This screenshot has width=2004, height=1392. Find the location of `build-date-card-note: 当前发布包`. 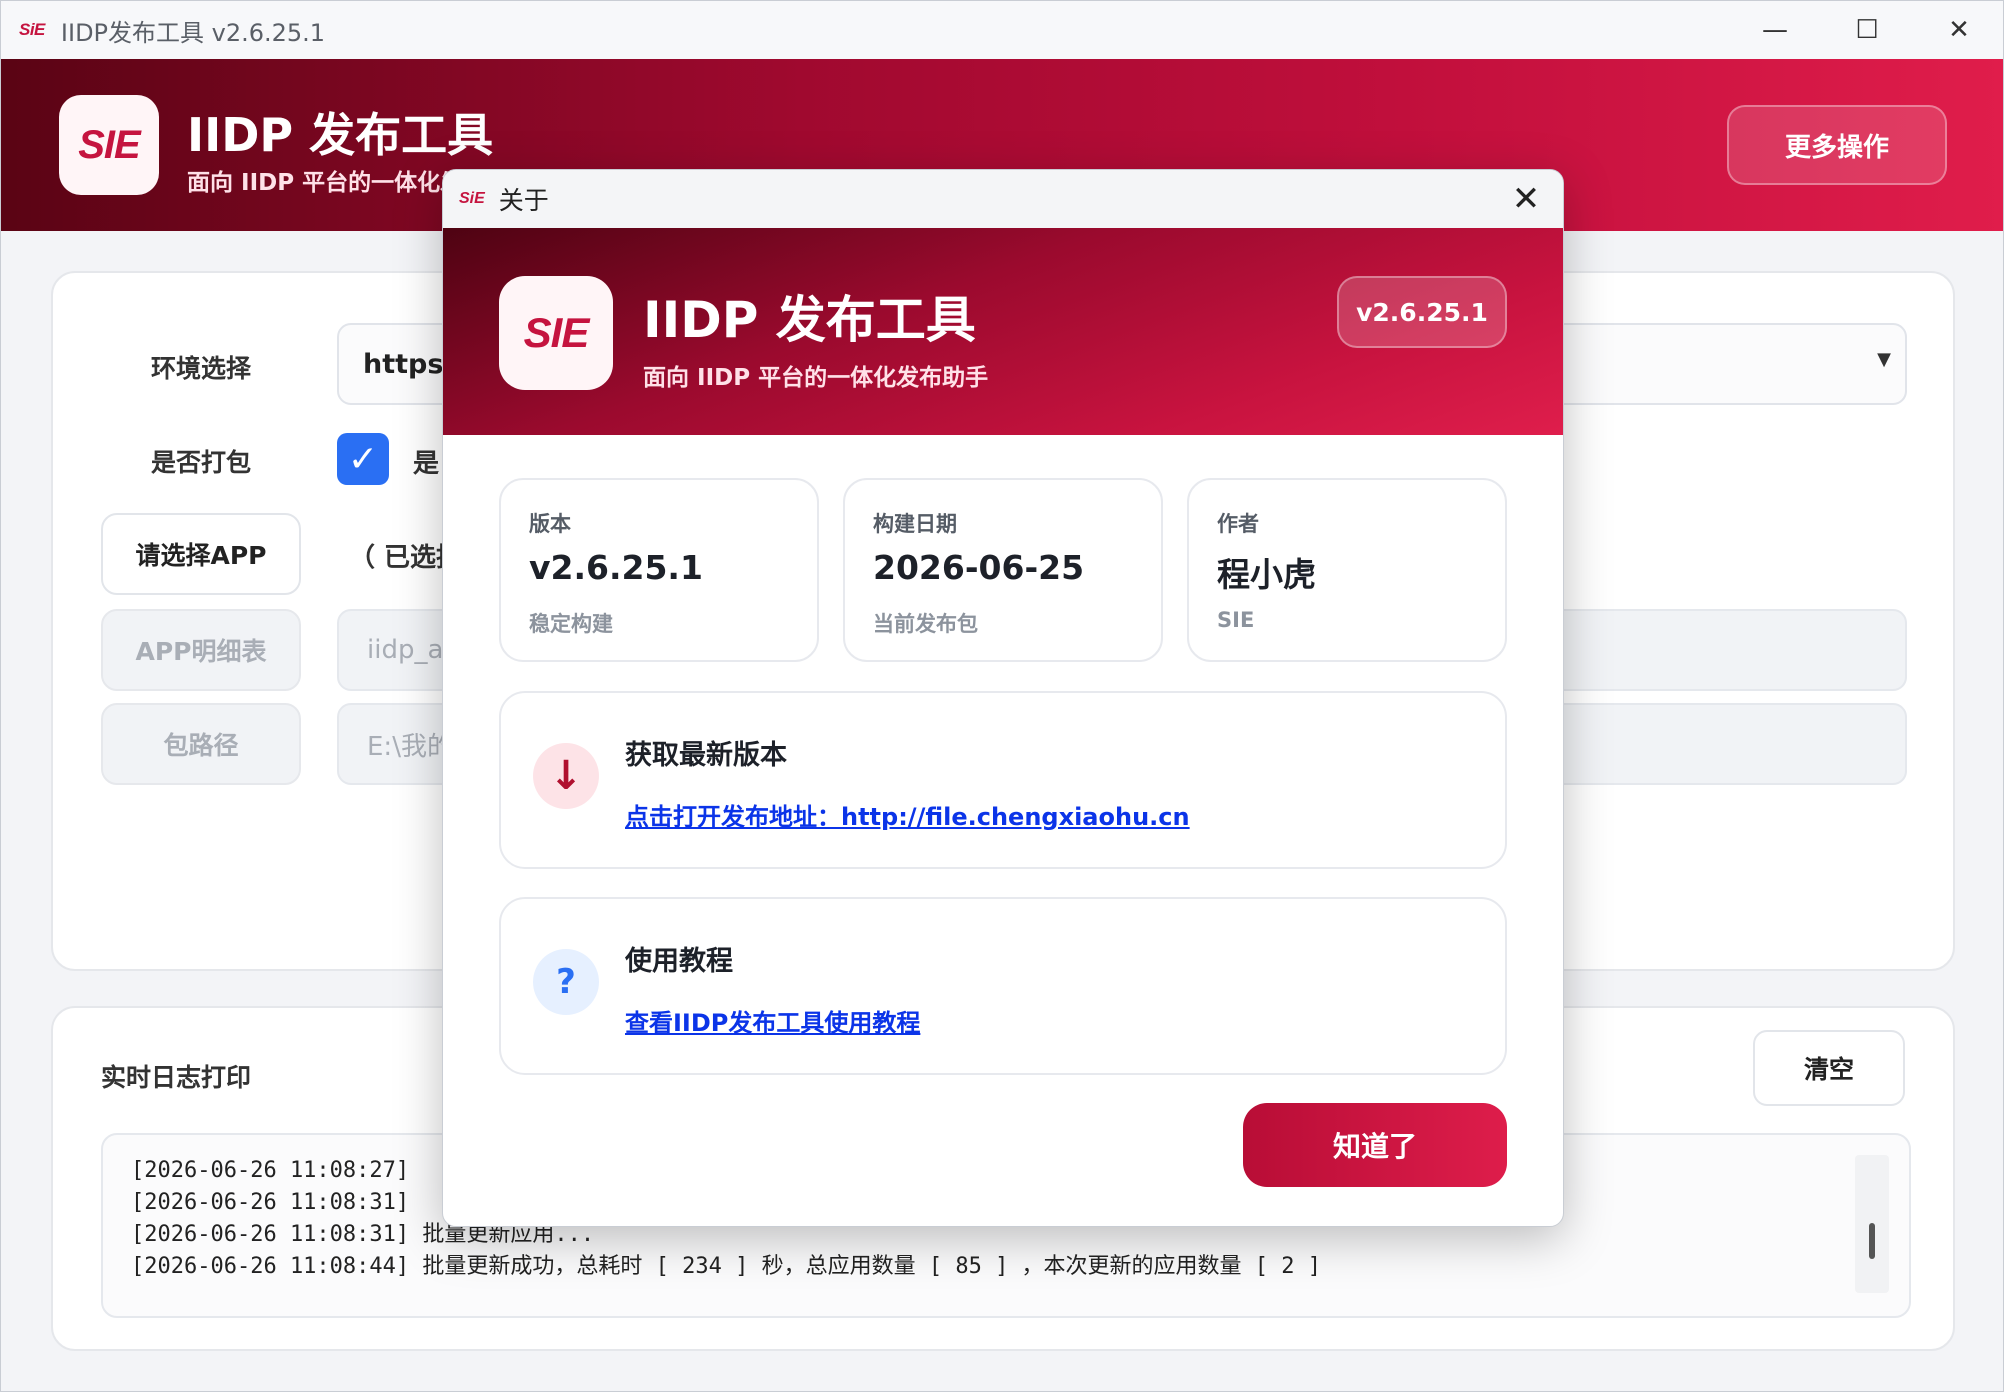

build-date-card-note: 当前发布包 is located at coordinates (925, 624).